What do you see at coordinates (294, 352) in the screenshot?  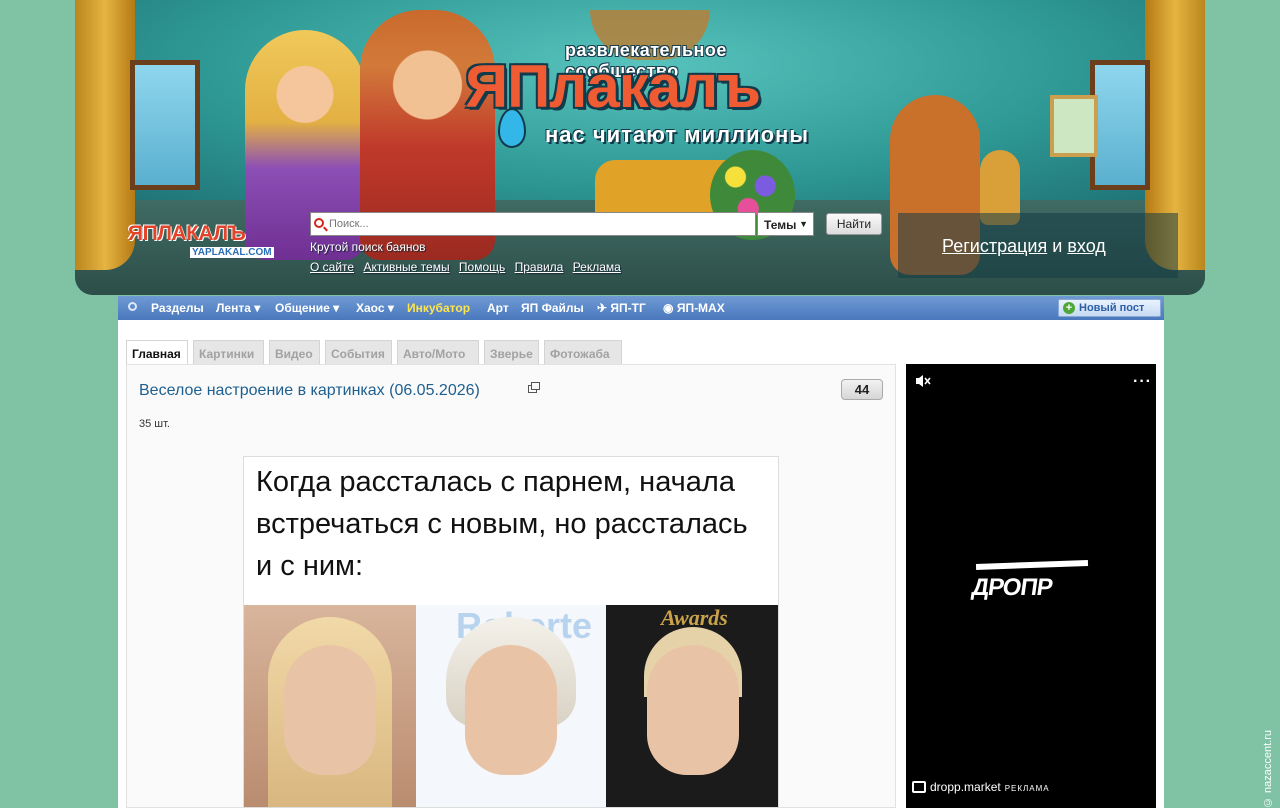 I see `tab-video: Видео` at bounding box center [294, 352].